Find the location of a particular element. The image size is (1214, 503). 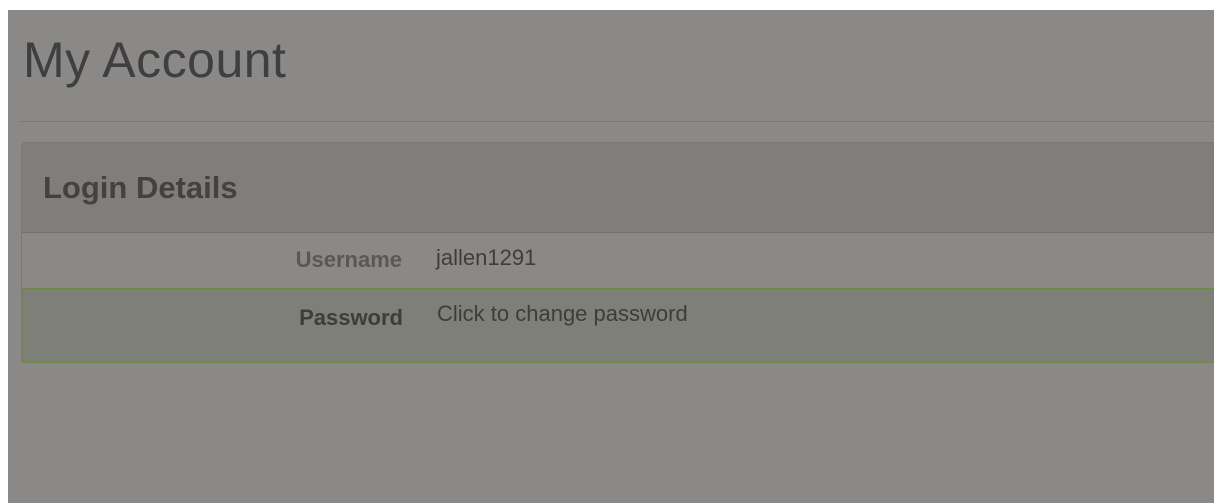

login-details-title: Login Details is located at coordinates (140, 187).